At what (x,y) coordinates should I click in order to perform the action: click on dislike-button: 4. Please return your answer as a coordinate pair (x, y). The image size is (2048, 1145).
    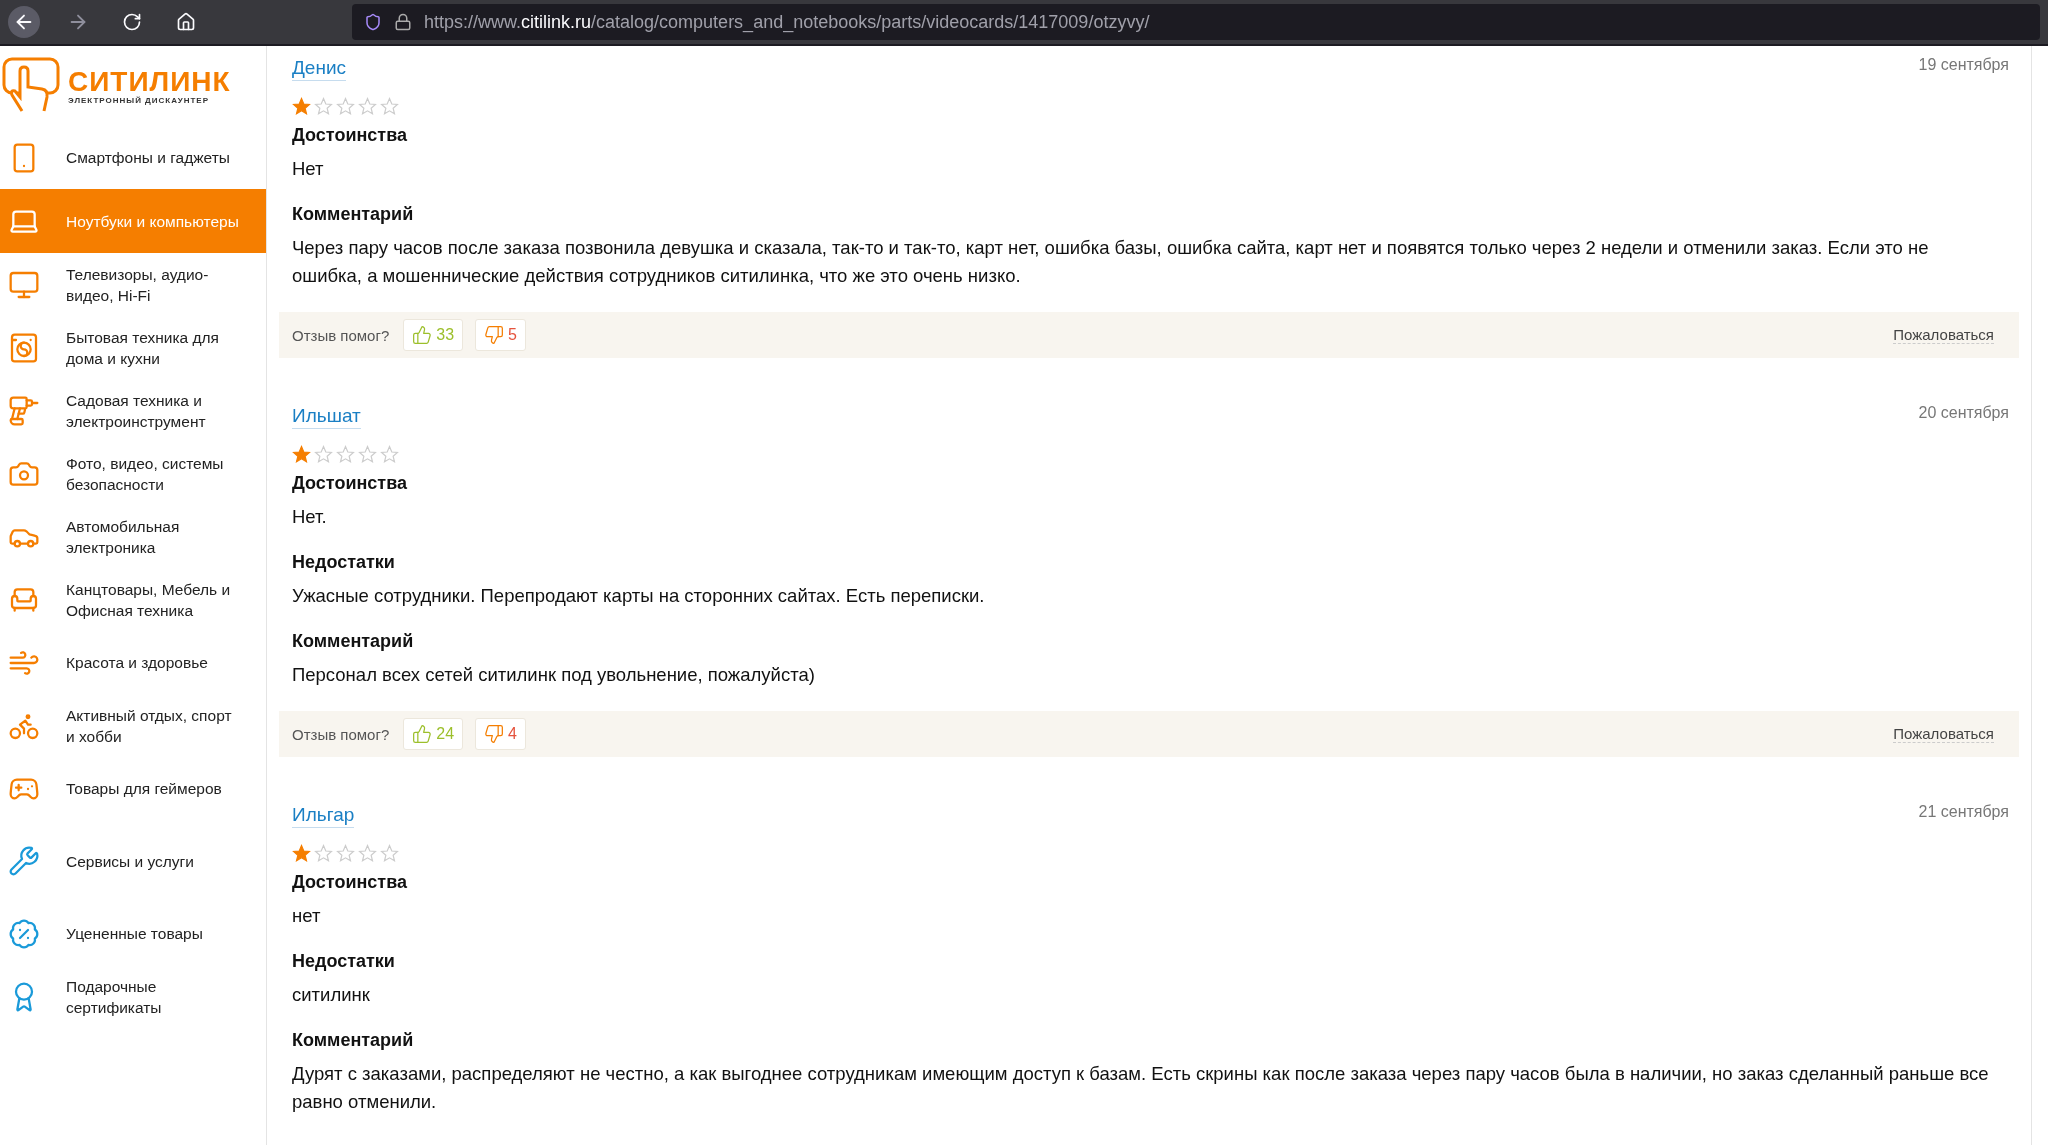
    Looking at the image, I should click on (500, 734).